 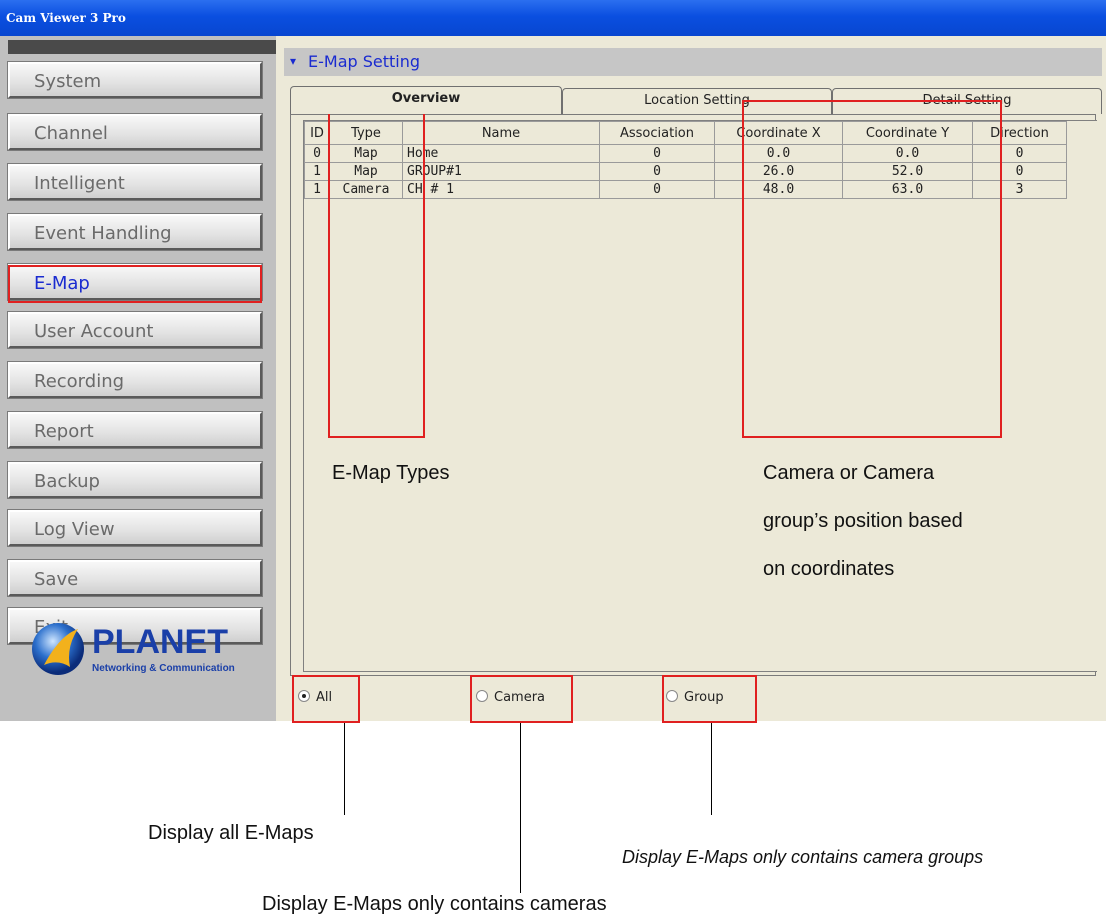 What do you see at coordinates (135, 578) in the screenshot?
I see `save-button: Save` at bounding box center [135, 578].